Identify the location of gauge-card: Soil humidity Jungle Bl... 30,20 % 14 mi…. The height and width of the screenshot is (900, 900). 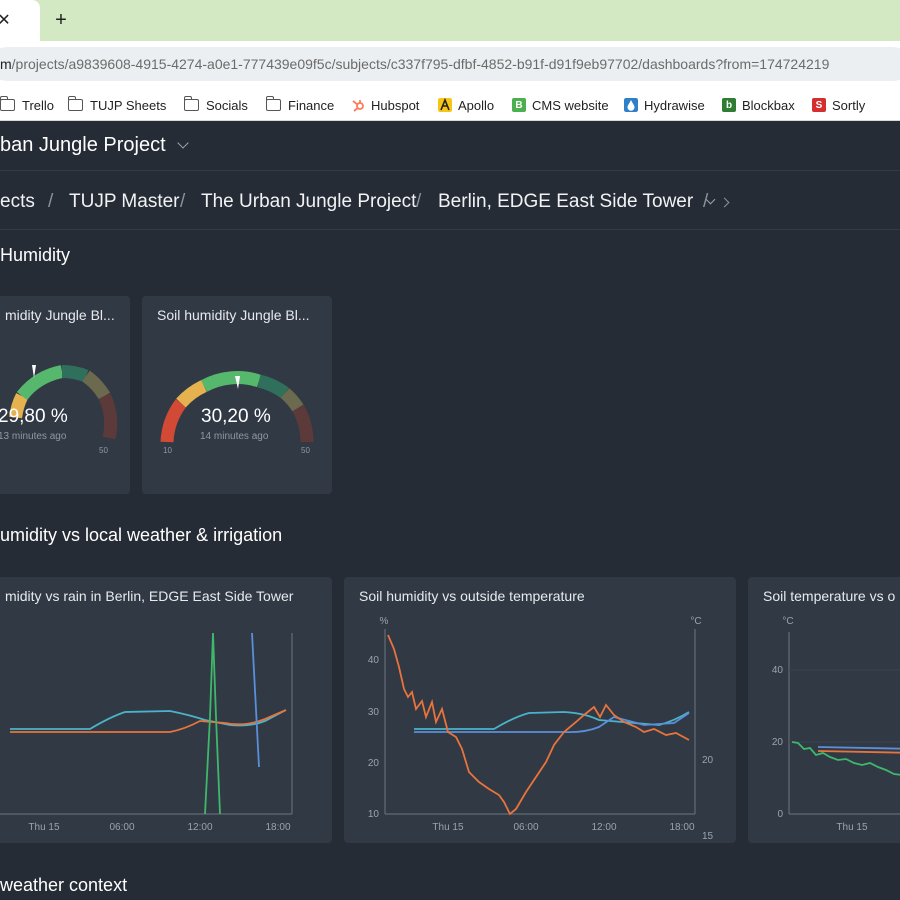
(237, 395).